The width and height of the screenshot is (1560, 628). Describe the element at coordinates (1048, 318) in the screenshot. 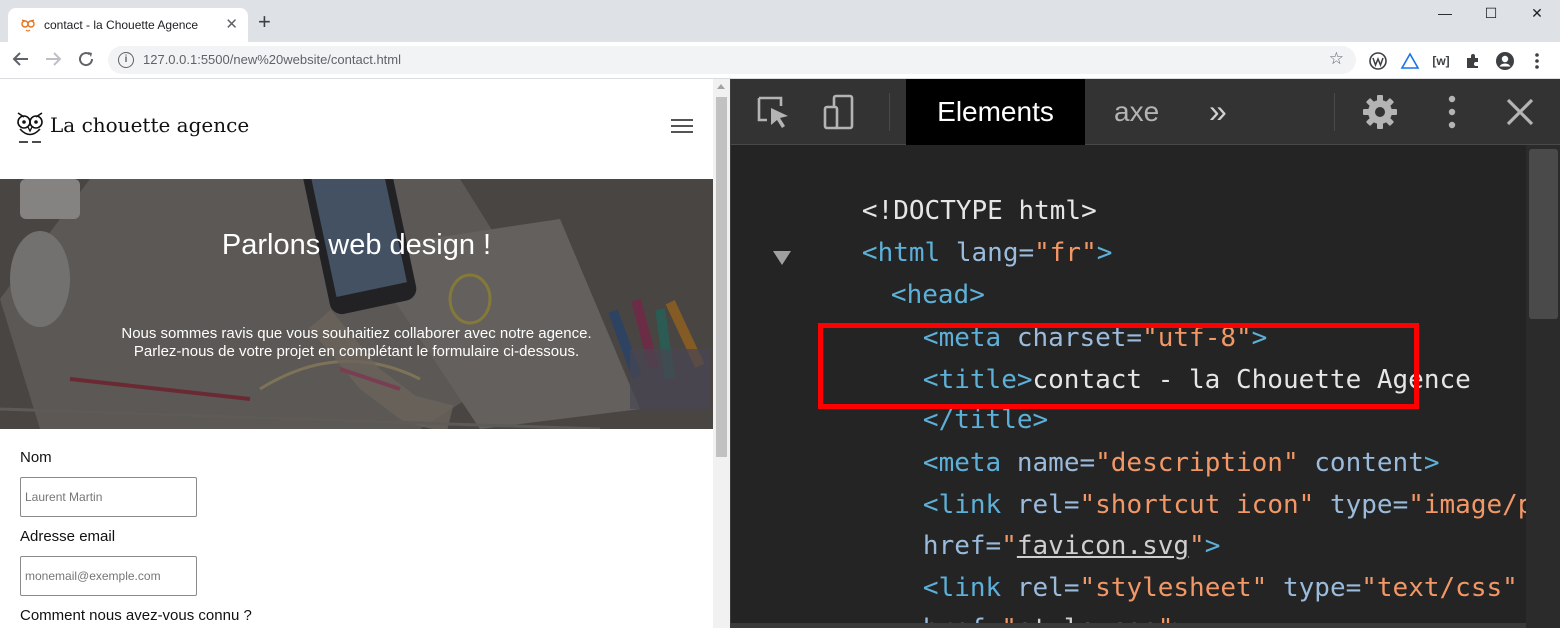

I see `dom-line-meta-charset: <meta charset="utf-8">` at that location.